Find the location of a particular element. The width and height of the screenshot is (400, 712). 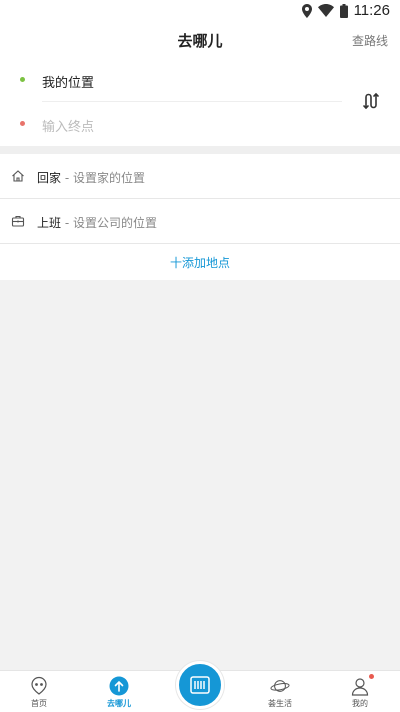

section-gap is located at coordinates (200, 150).